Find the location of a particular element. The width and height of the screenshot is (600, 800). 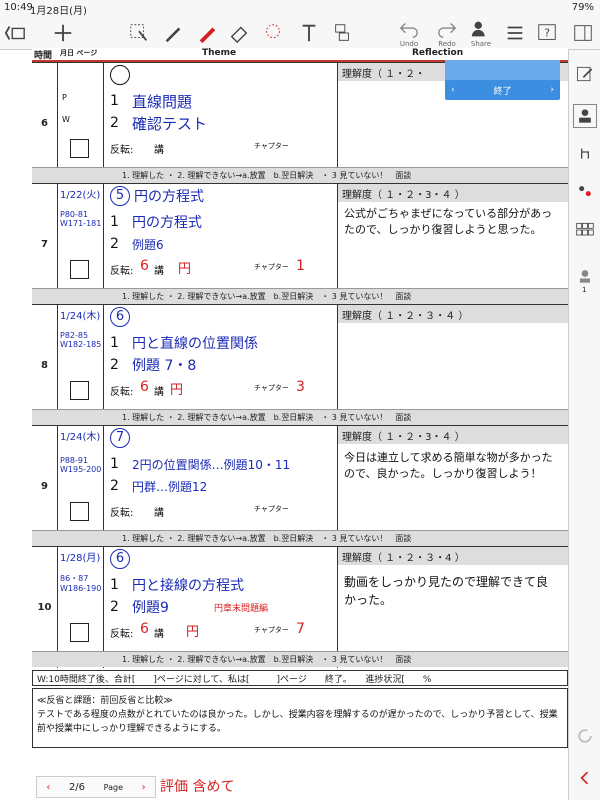

left-margin is located at coordinates (16, 425).